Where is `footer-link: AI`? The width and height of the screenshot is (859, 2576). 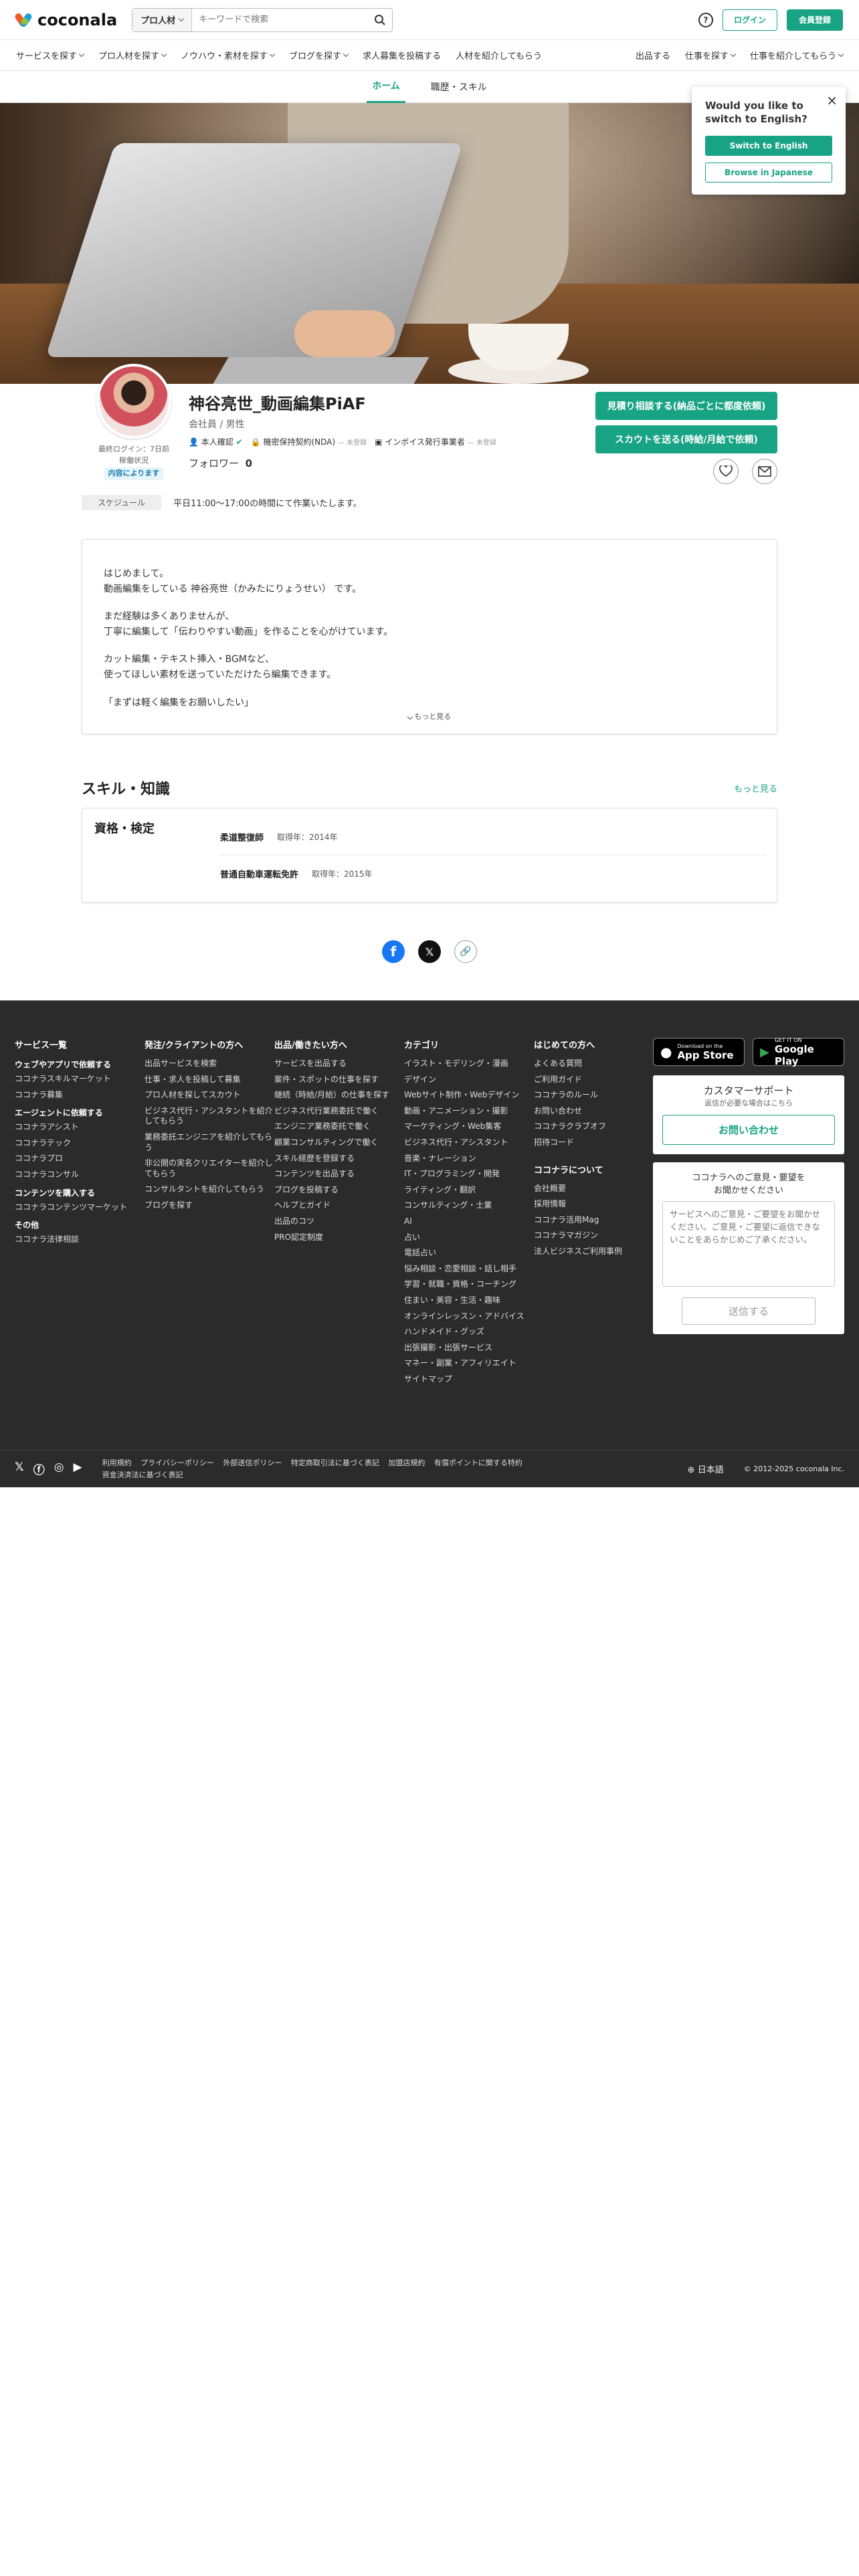
footer-link: AI is located at coordinates (469, 1221).